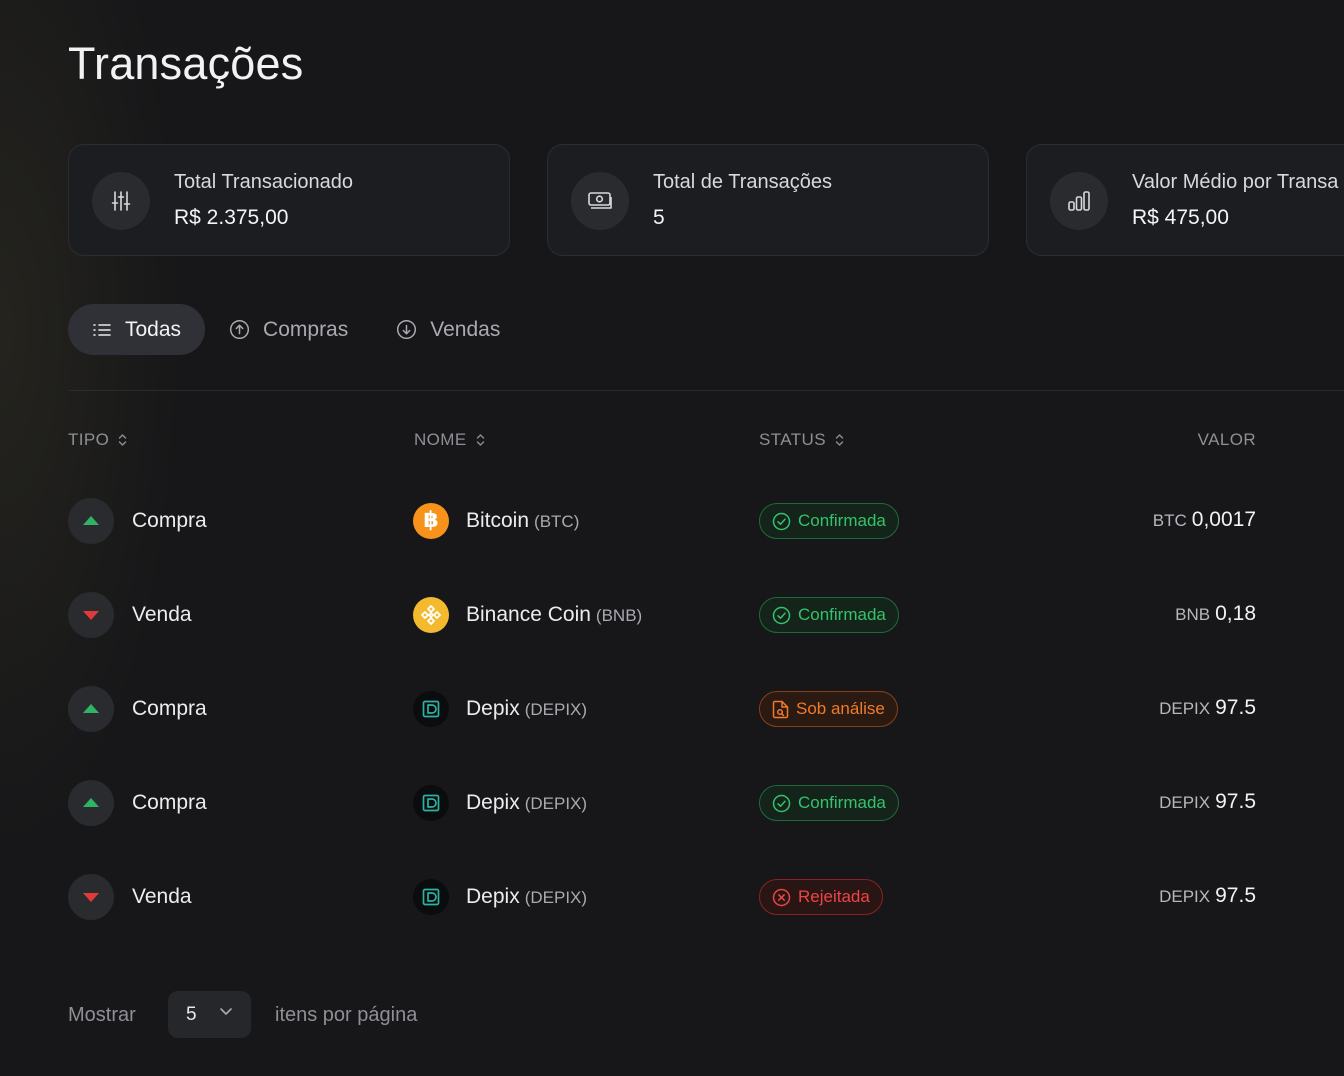 This screenshot has height=1076, width=1344. I want to click on status-badge: Sob análise, so click(828, 709).